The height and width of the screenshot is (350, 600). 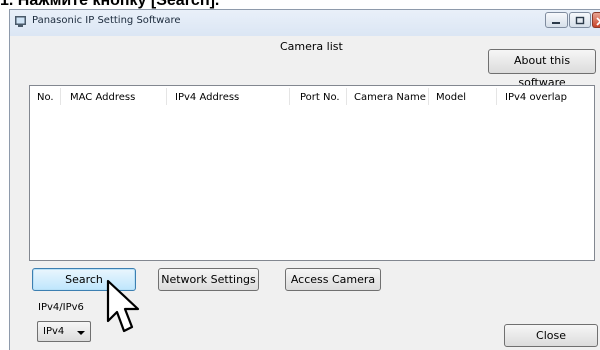 What do you see at coordinates (20, 21) in the screenshot?
I see `app-icon` at bounding box center [20, 21].